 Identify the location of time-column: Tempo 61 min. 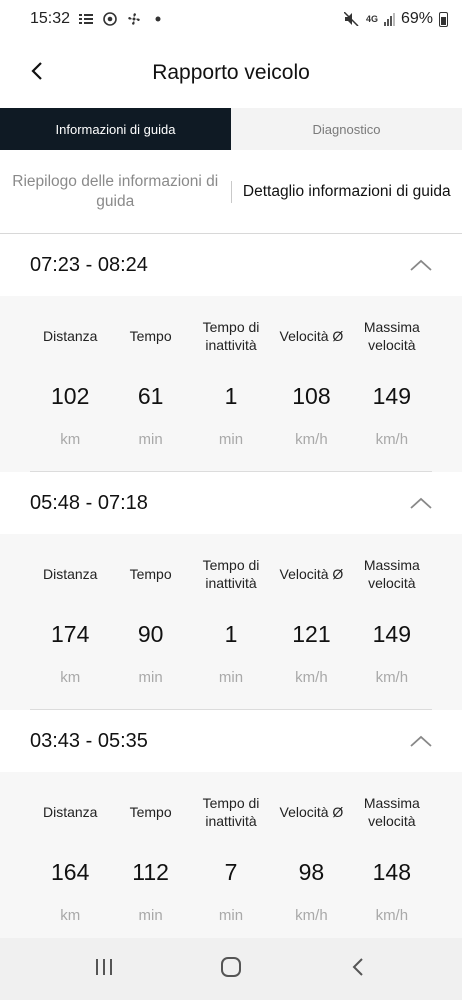
(150, 384).